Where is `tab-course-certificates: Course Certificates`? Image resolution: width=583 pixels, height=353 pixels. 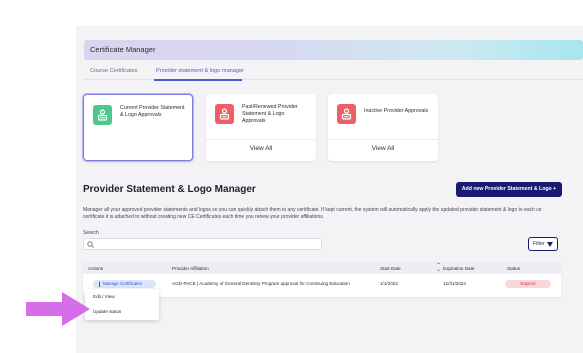
tab-course-certificates: Course Certificates is located at coordinates (114, 71).